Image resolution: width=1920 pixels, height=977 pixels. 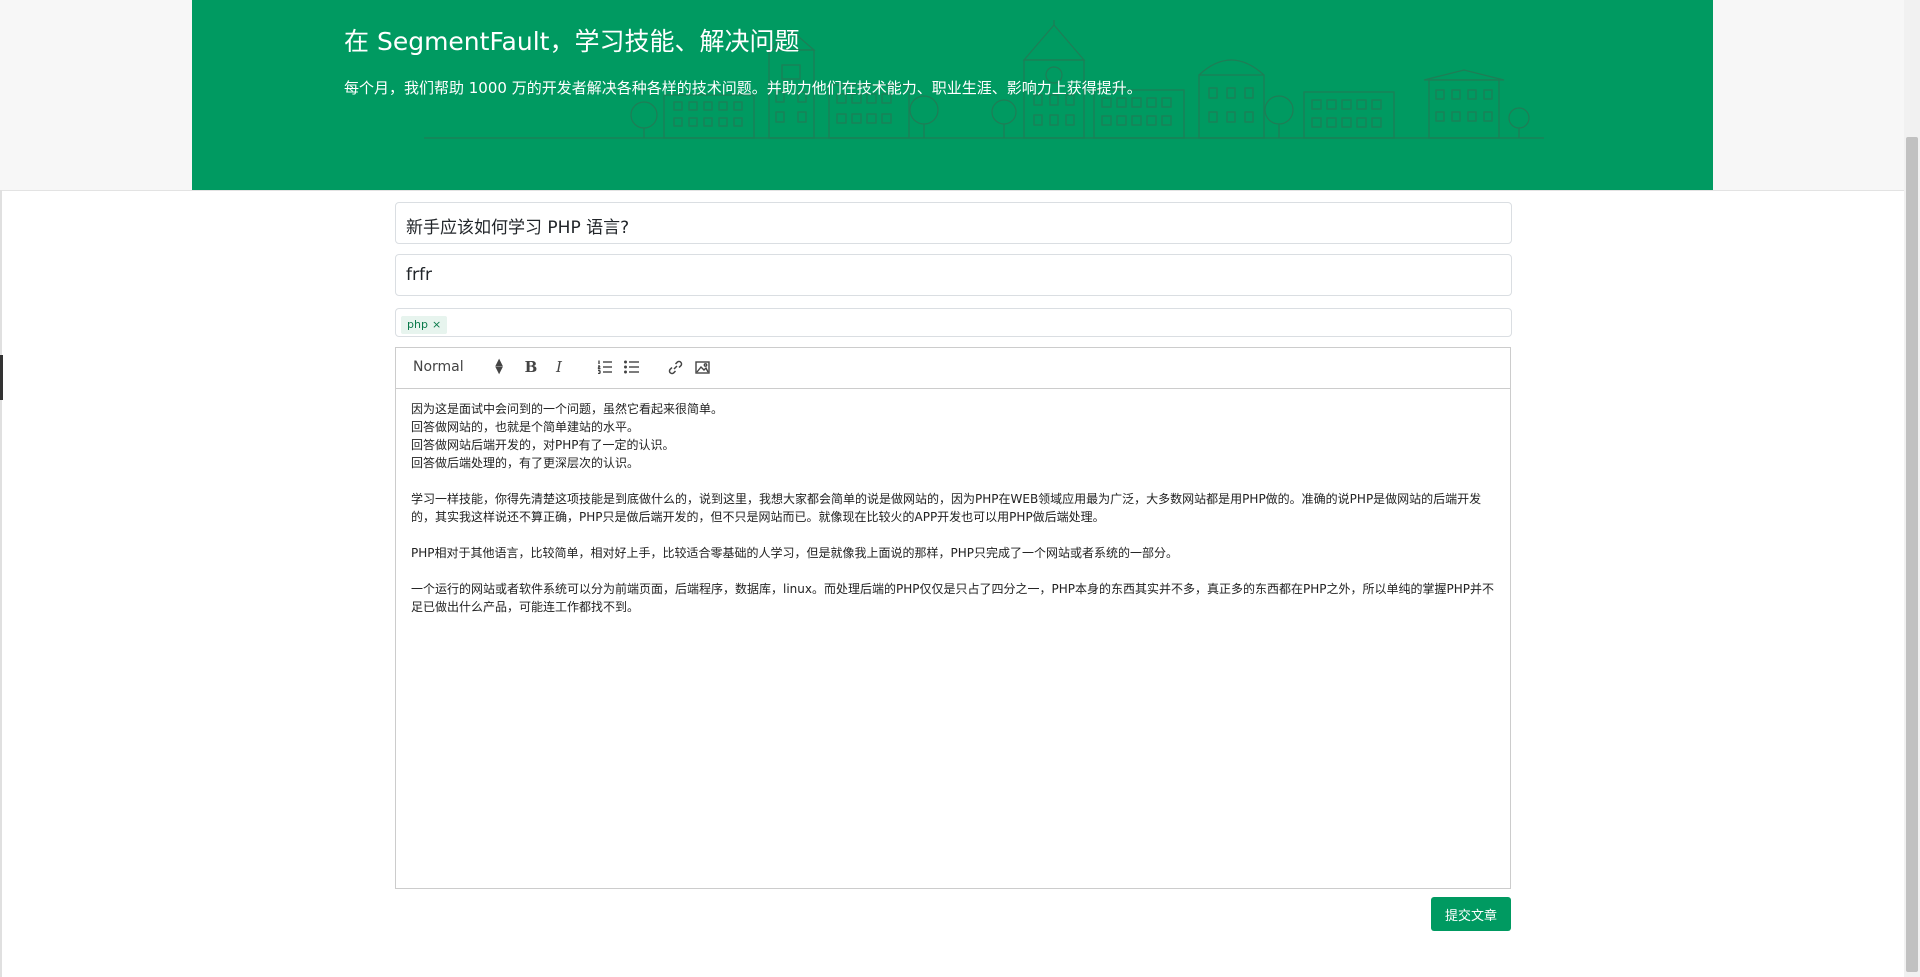 What do you see at coordinates (953, 275) in the screenshot?
I see `article-subtitle-input: frfr` at bounding box center [953, 275].